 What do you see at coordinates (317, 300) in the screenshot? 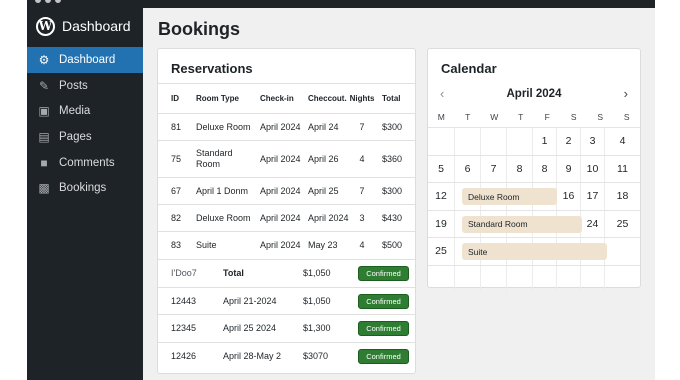
I see `booking-amount: $1,050` at bounding box center [317, 300].